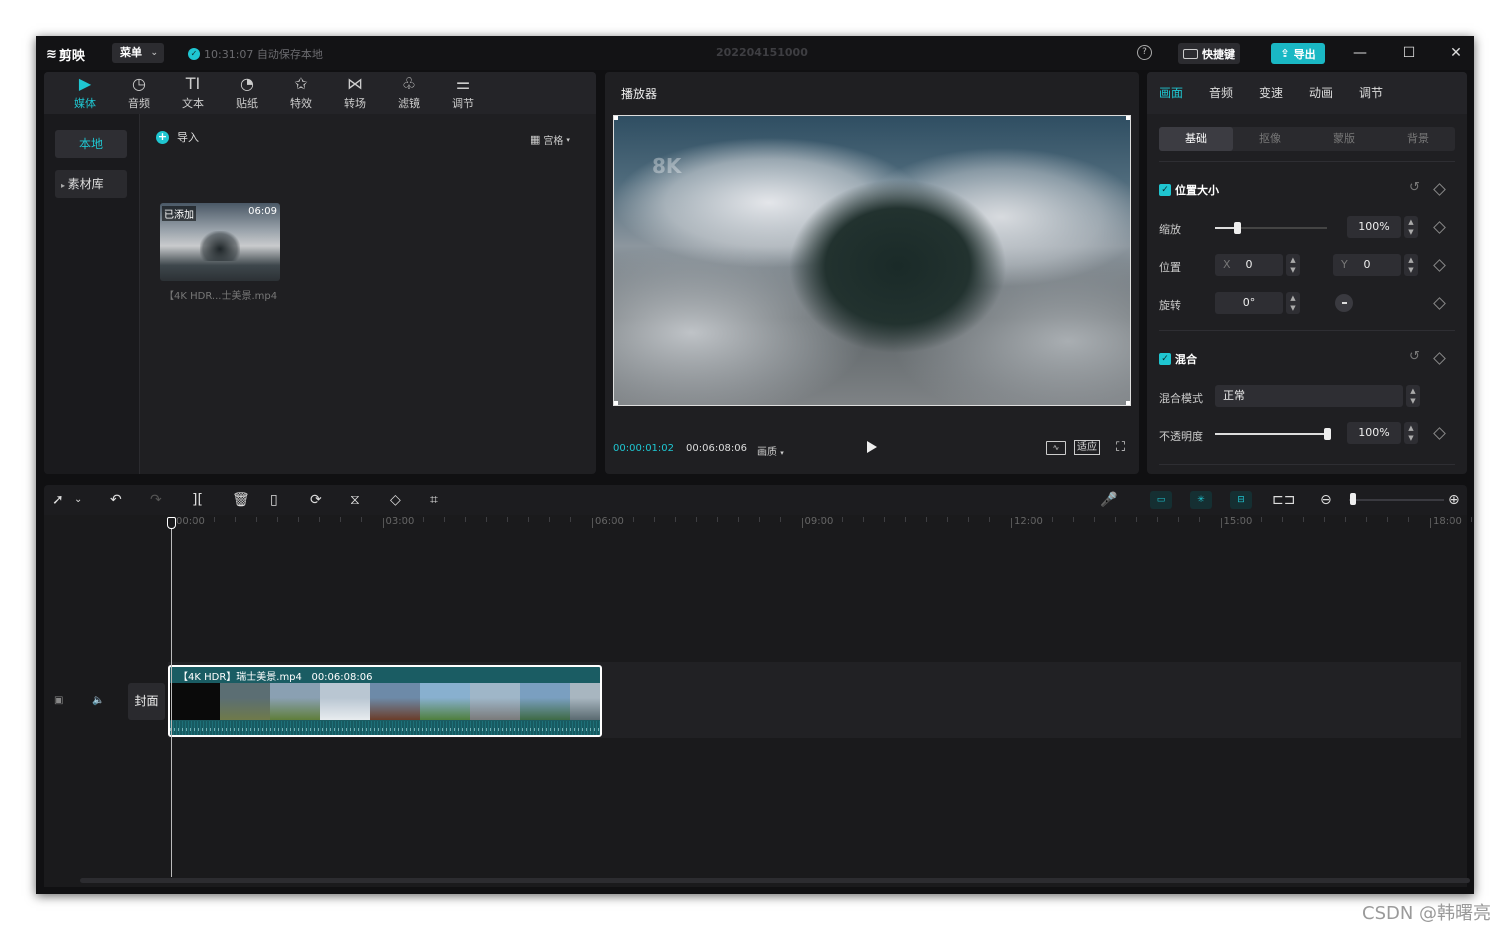 The width and height of the screenshot is (1510, 930). I want to click on fit-ratio-button: 适应, so click(1087, 447).